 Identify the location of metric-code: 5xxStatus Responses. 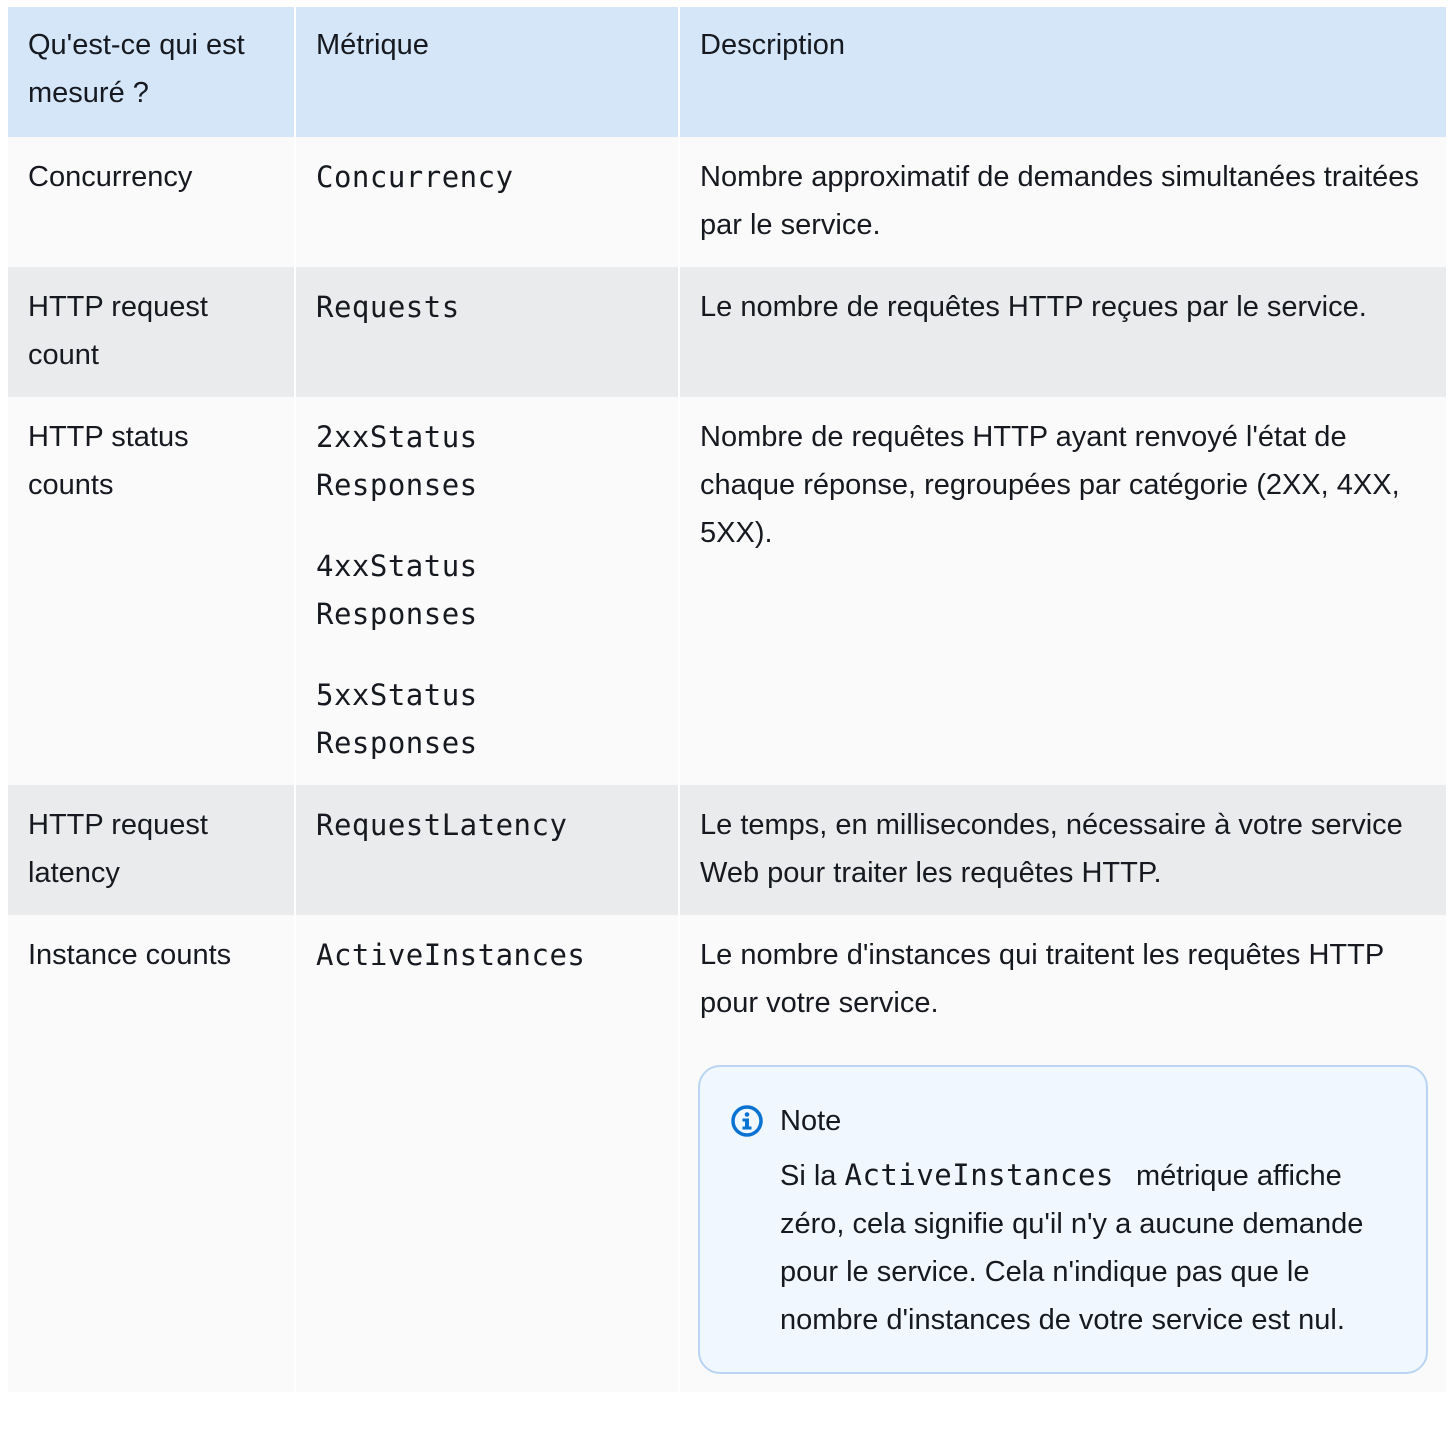
(397, 719).